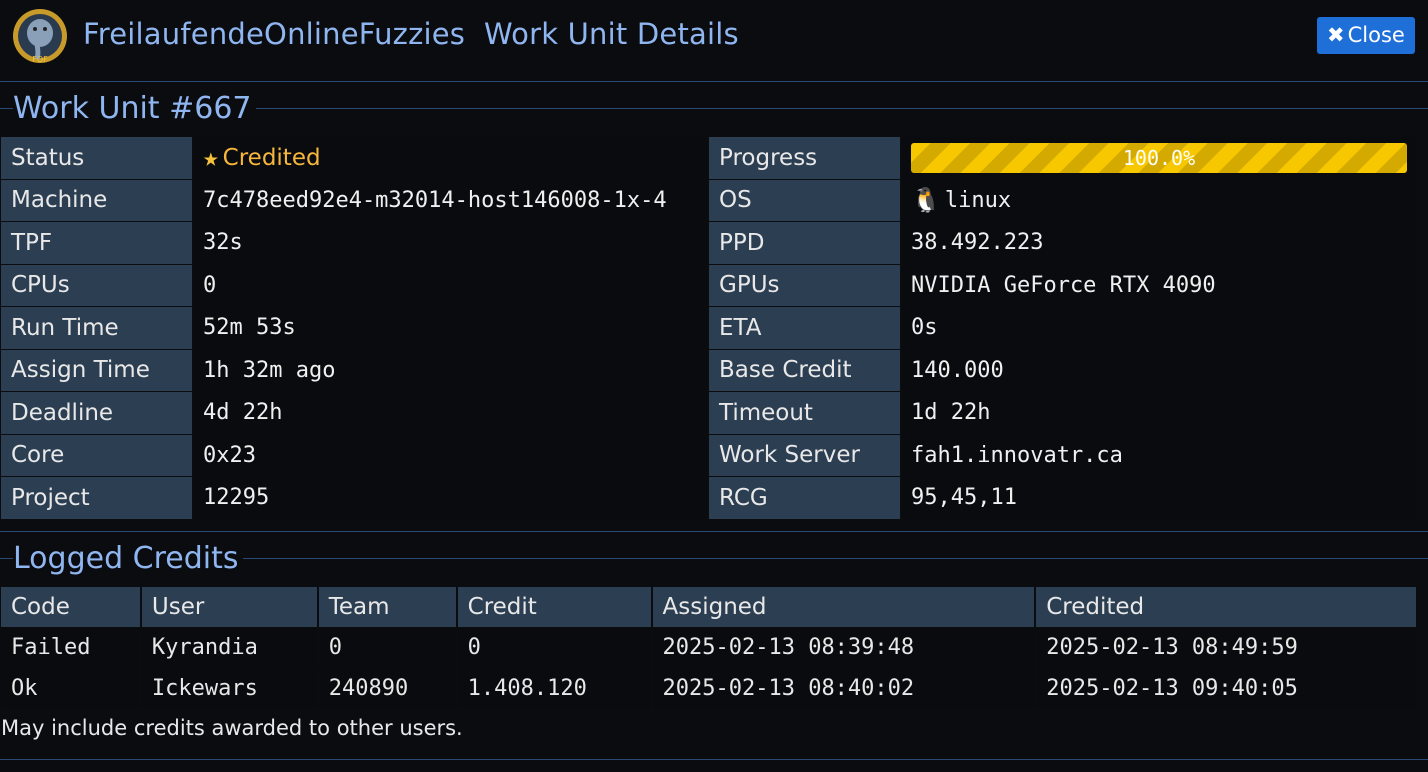 This screenshot has width=1428, height=772. Describe the element at coordinates (97, 370) in the screenshot. I see `assign-time-label: Assign Time` at that location.